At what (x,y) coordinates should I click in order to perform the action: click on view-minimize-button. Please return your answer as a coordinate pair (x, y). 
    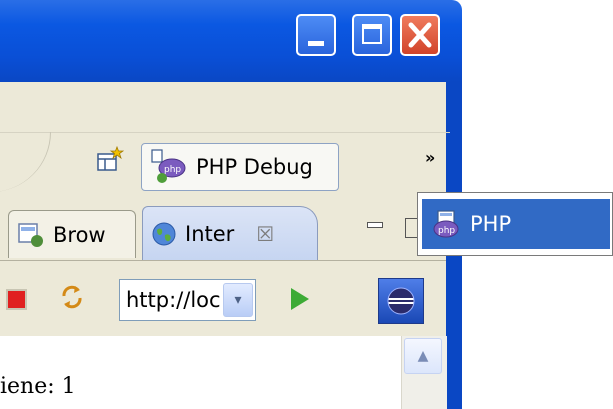
    Looking at the image, I should click on (375, 225).